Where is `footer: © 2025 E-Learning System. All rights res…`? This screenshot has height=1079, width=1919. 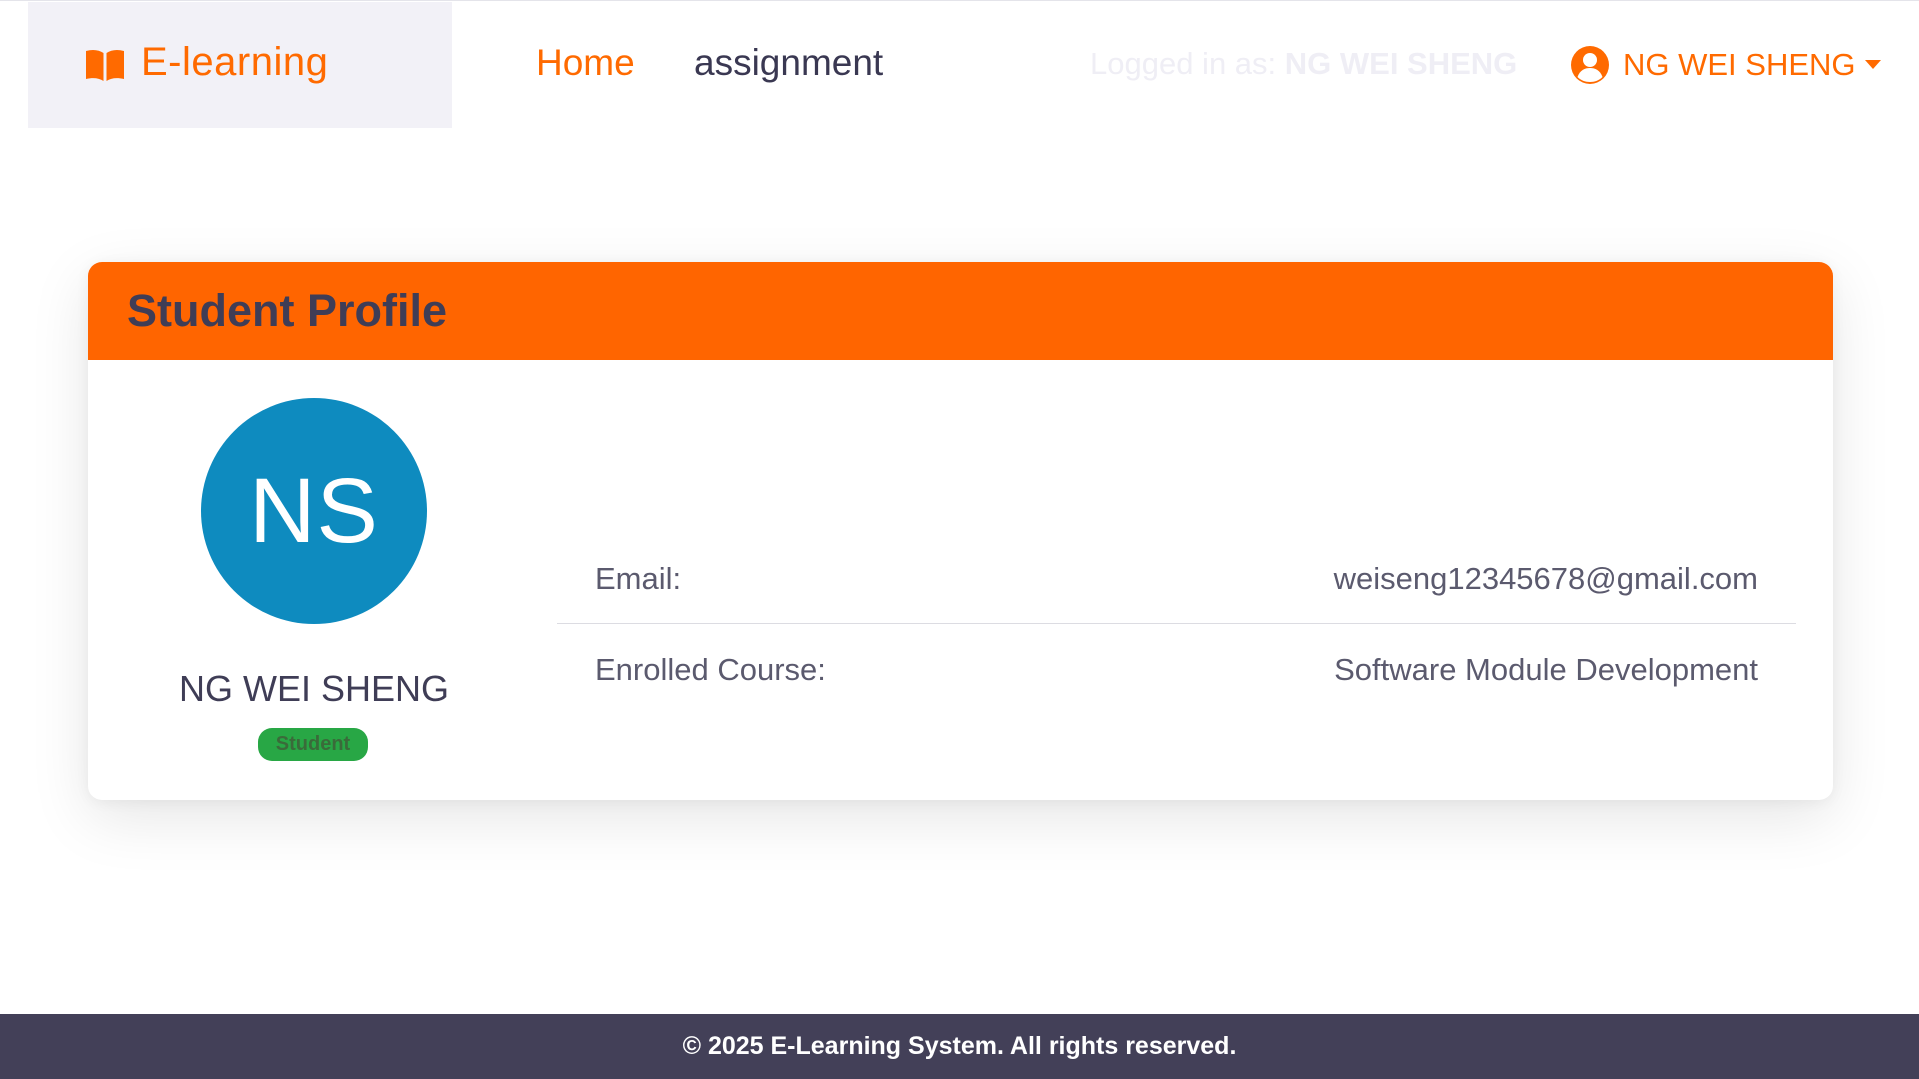
footer: © 2025 E-Learning System. All rights res… is located at coordinates (959, 1046).